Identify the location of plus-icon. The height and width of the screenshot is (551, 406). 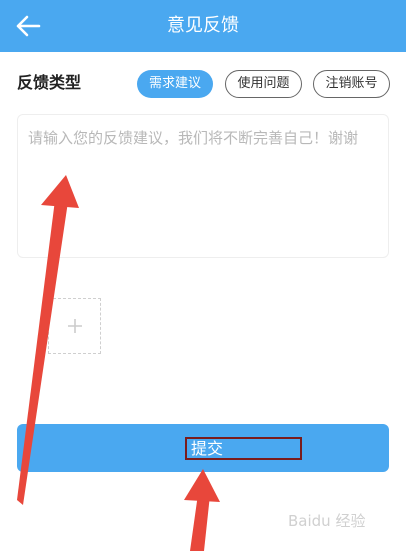
(74, 326).